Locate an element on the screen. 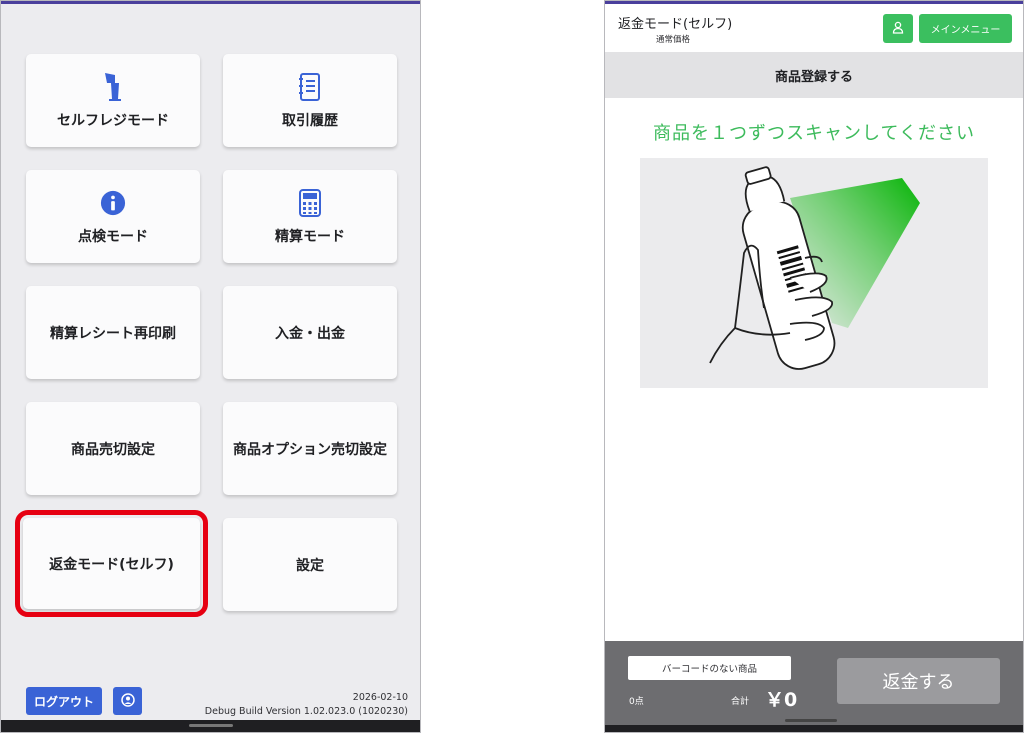 The image size is (1024, 733). settlement-mode-button: 精算モード is located at coordinates (310, 216).